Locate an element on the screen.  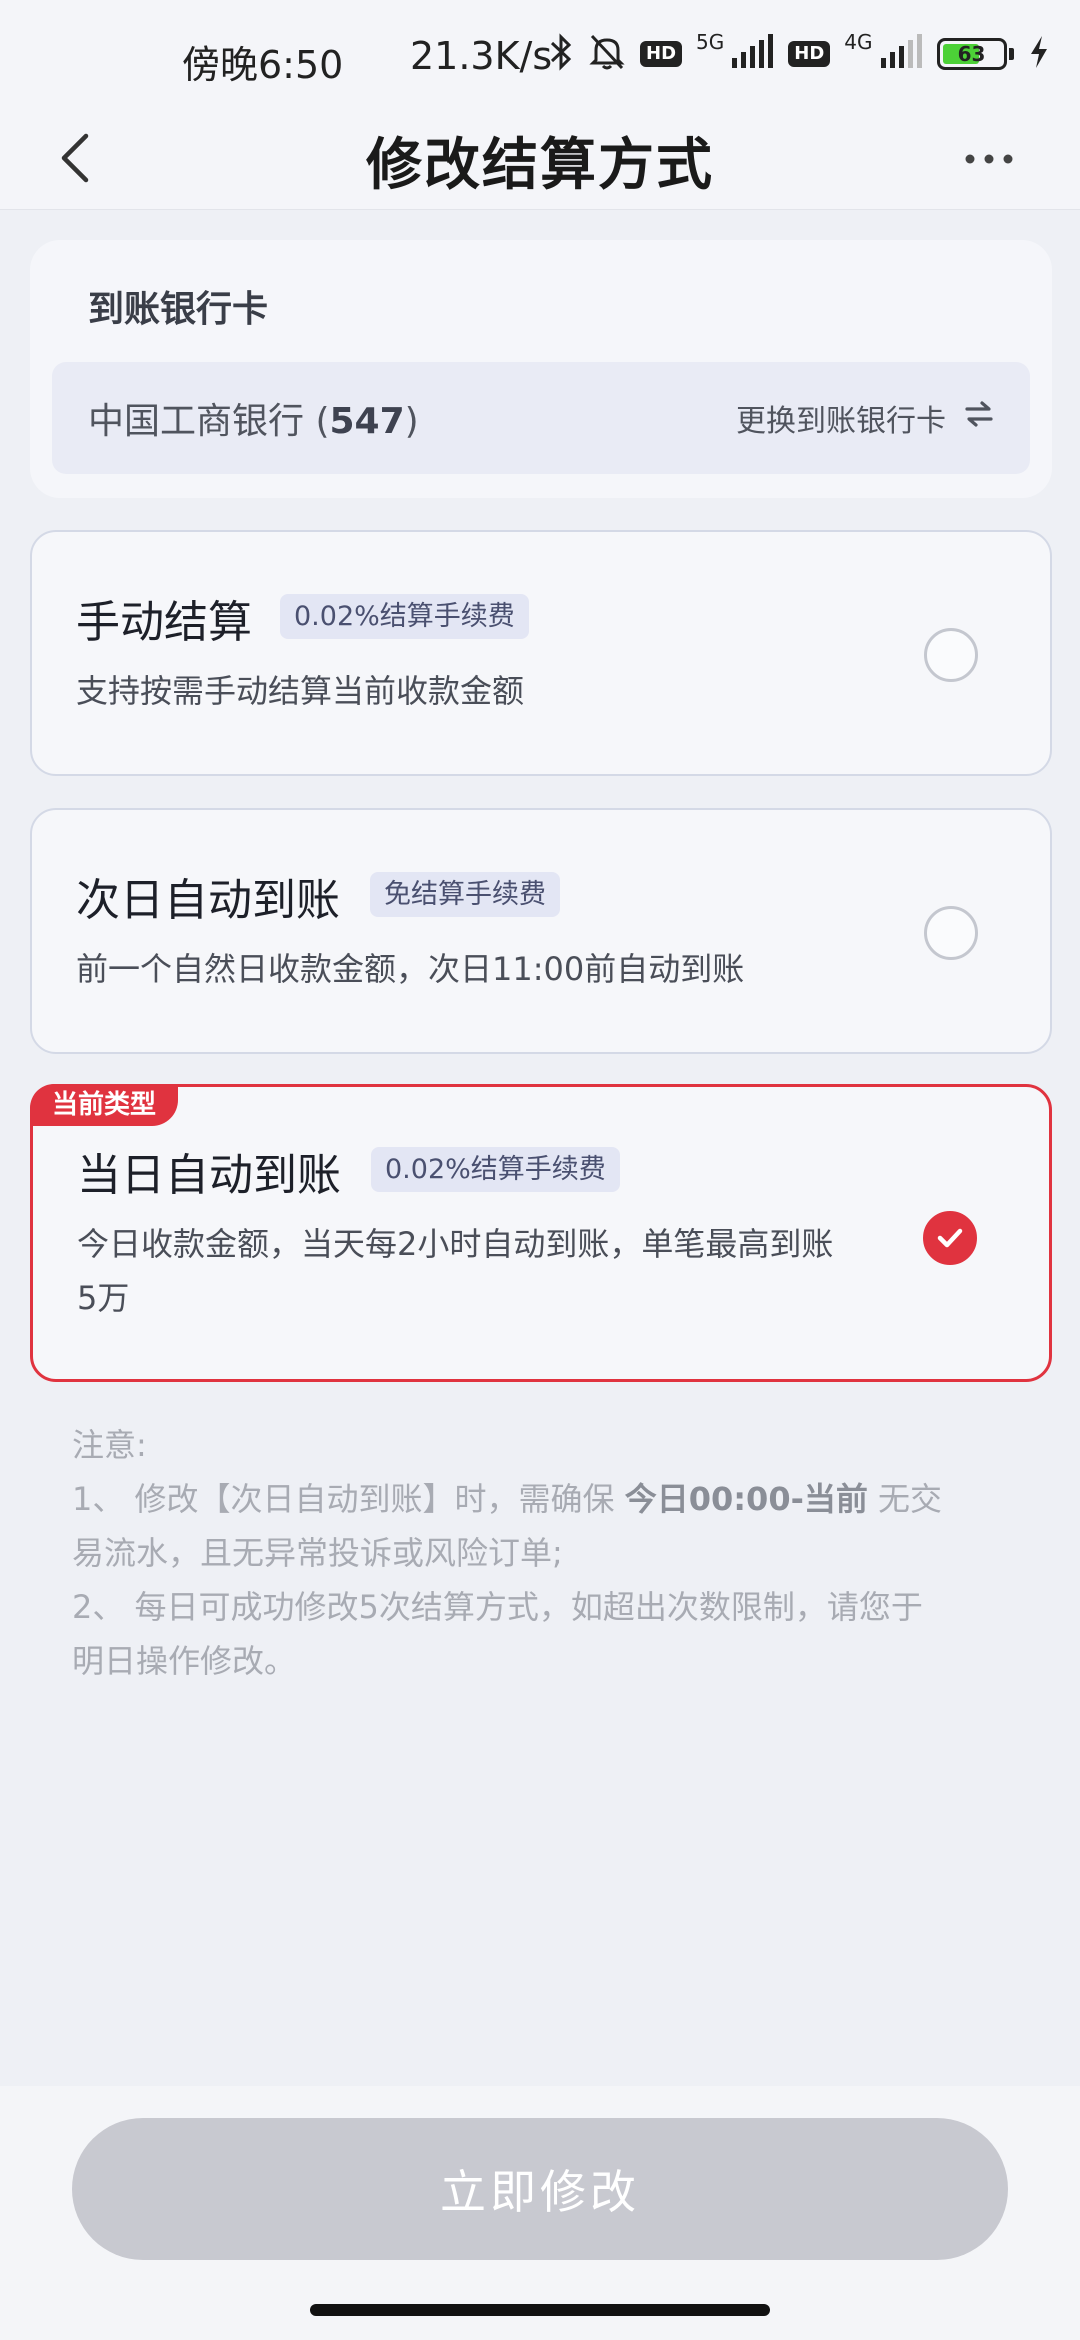
charging-icon is located at coordinates (1039, 54).